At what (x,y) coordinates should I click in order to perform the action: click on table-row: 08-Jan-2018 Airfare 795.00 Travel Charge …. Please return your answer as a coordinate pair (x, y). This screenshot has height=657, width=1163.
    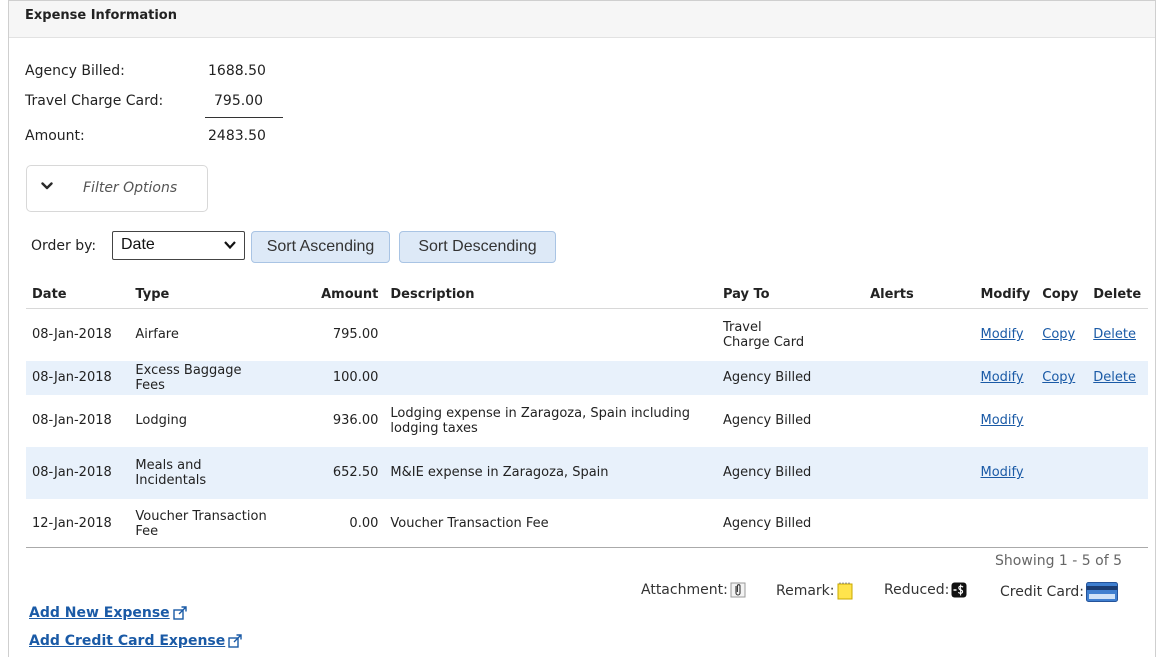
    Looking at the image, I should click on (587, 335).